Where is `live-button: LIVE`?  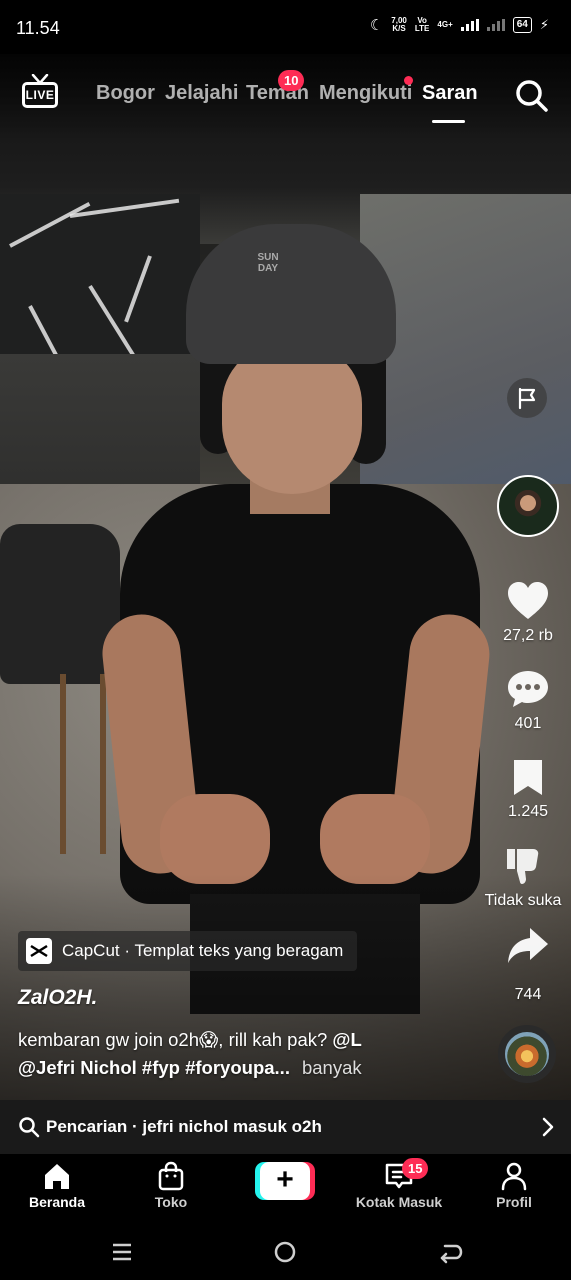
live-button: LIVE is located at coordinates (40, 92).